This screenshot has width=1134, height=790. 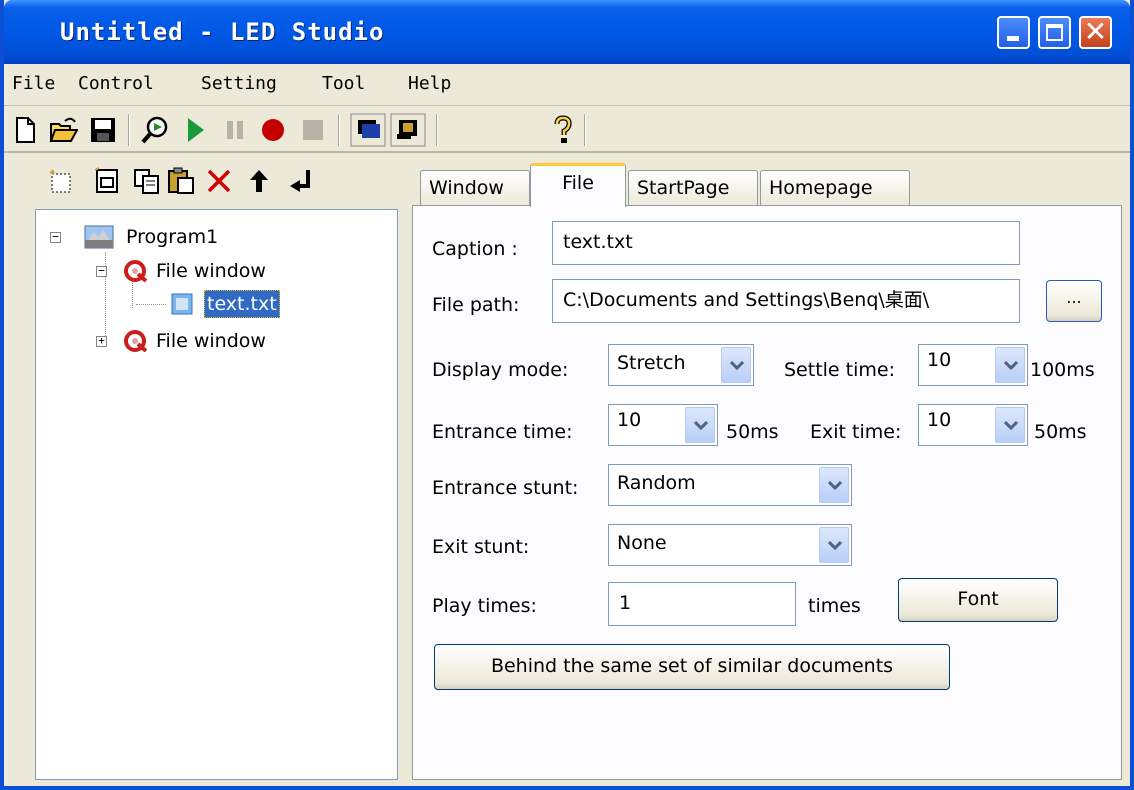 What do you see at coordinates (259, 181) in the screenshot?
I see `move-up-icon` at bounding box center [259, 181].